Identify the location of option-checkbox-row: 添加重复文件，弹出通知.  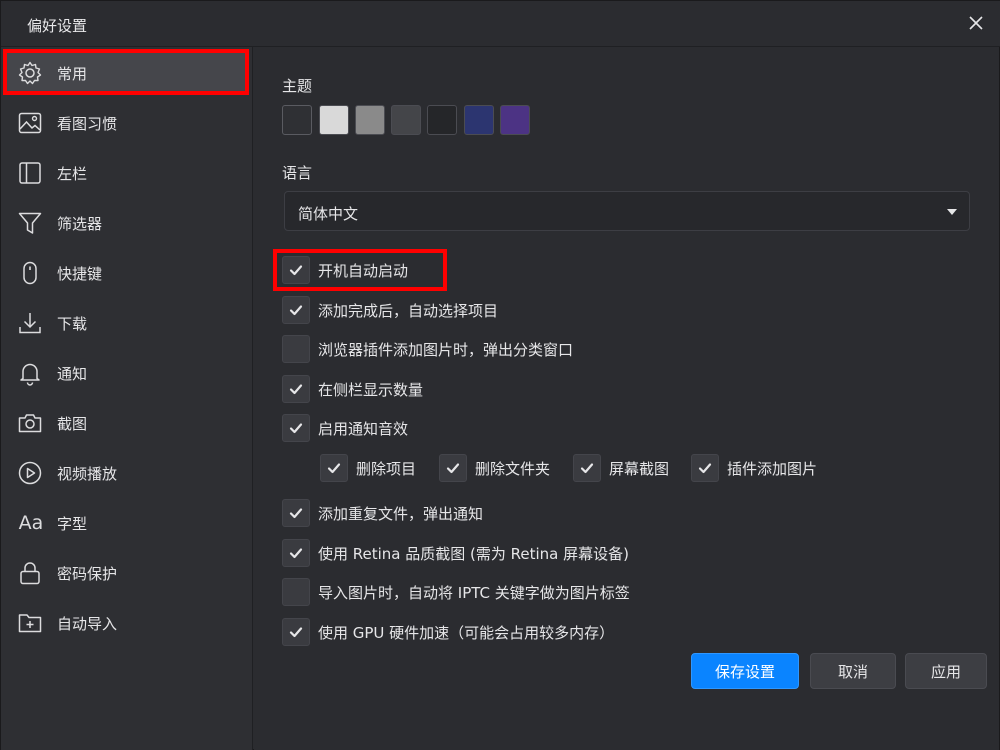
(382, 513).